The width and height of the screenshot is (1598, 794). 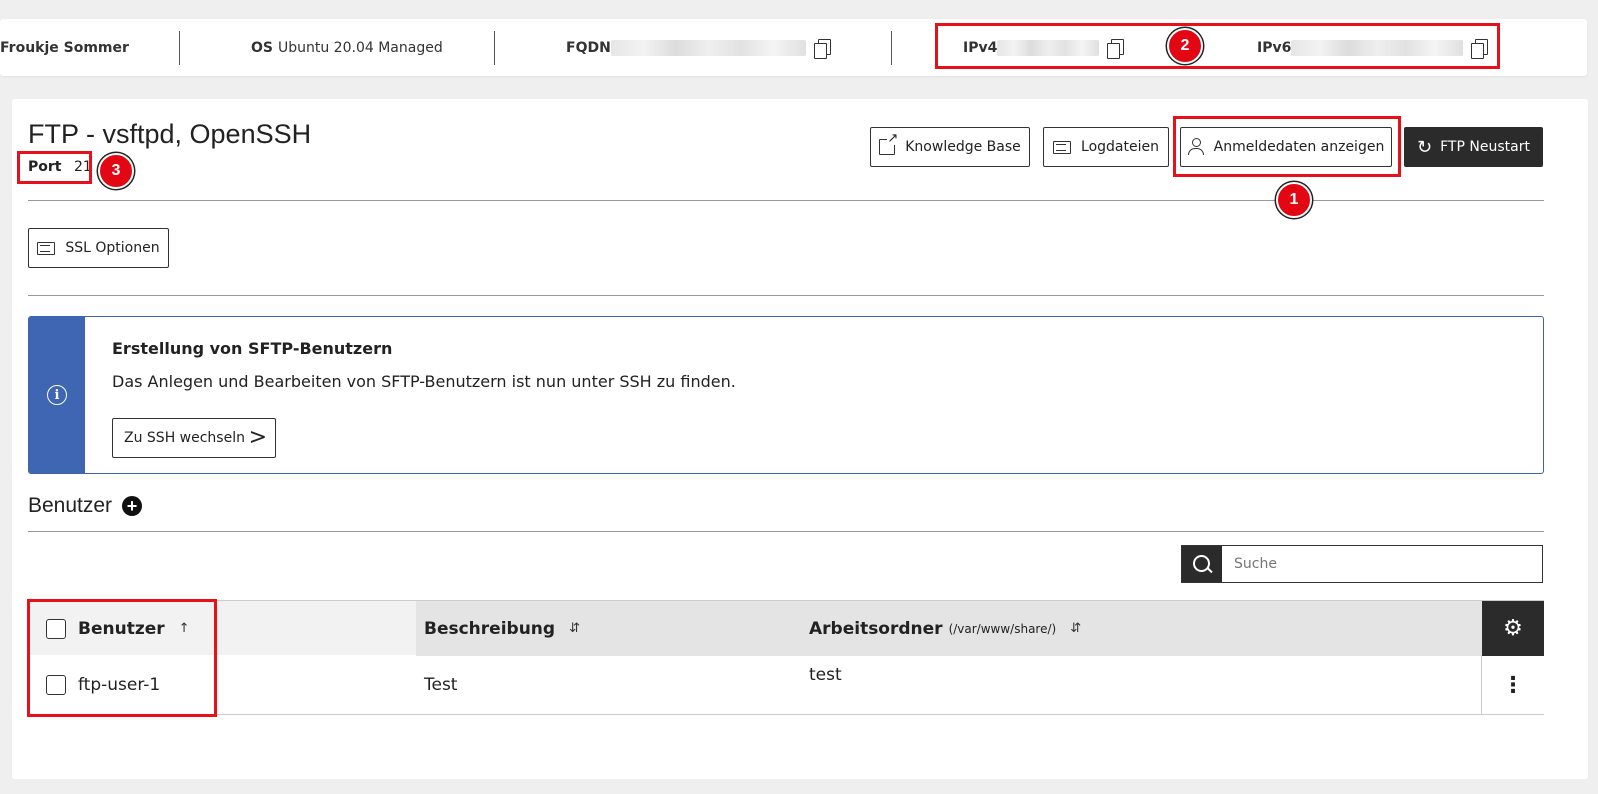 What do you see at coordinates (1048, 47) in the screenshot?
I see `ipv4-value-redacted` at bounding box center [1048, 47].